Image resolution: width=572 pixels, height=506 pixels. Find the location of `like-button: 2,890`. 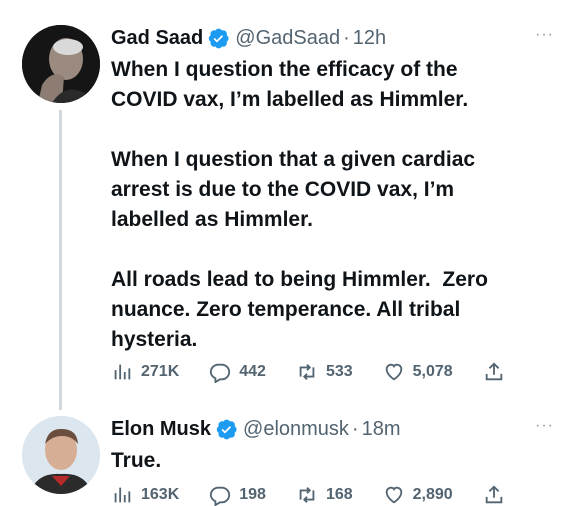

like-button: 2,890 is located at coordinates (418, 495).